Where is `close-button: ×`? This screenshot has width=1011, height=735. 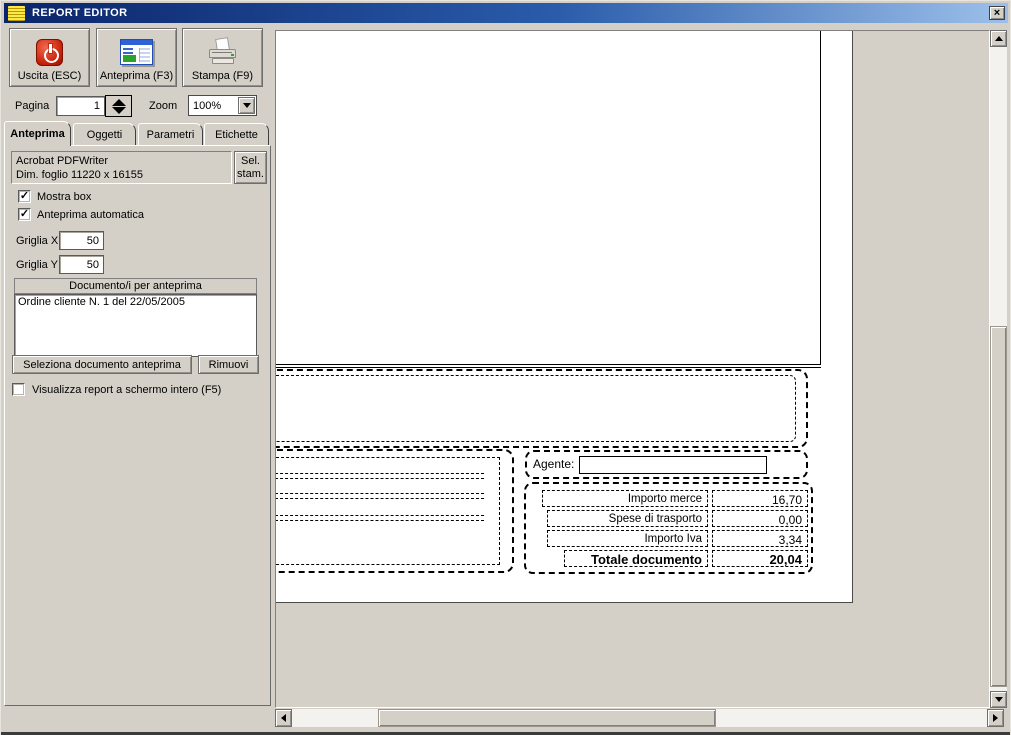 close-button: × is located at coordinates (997, 13).